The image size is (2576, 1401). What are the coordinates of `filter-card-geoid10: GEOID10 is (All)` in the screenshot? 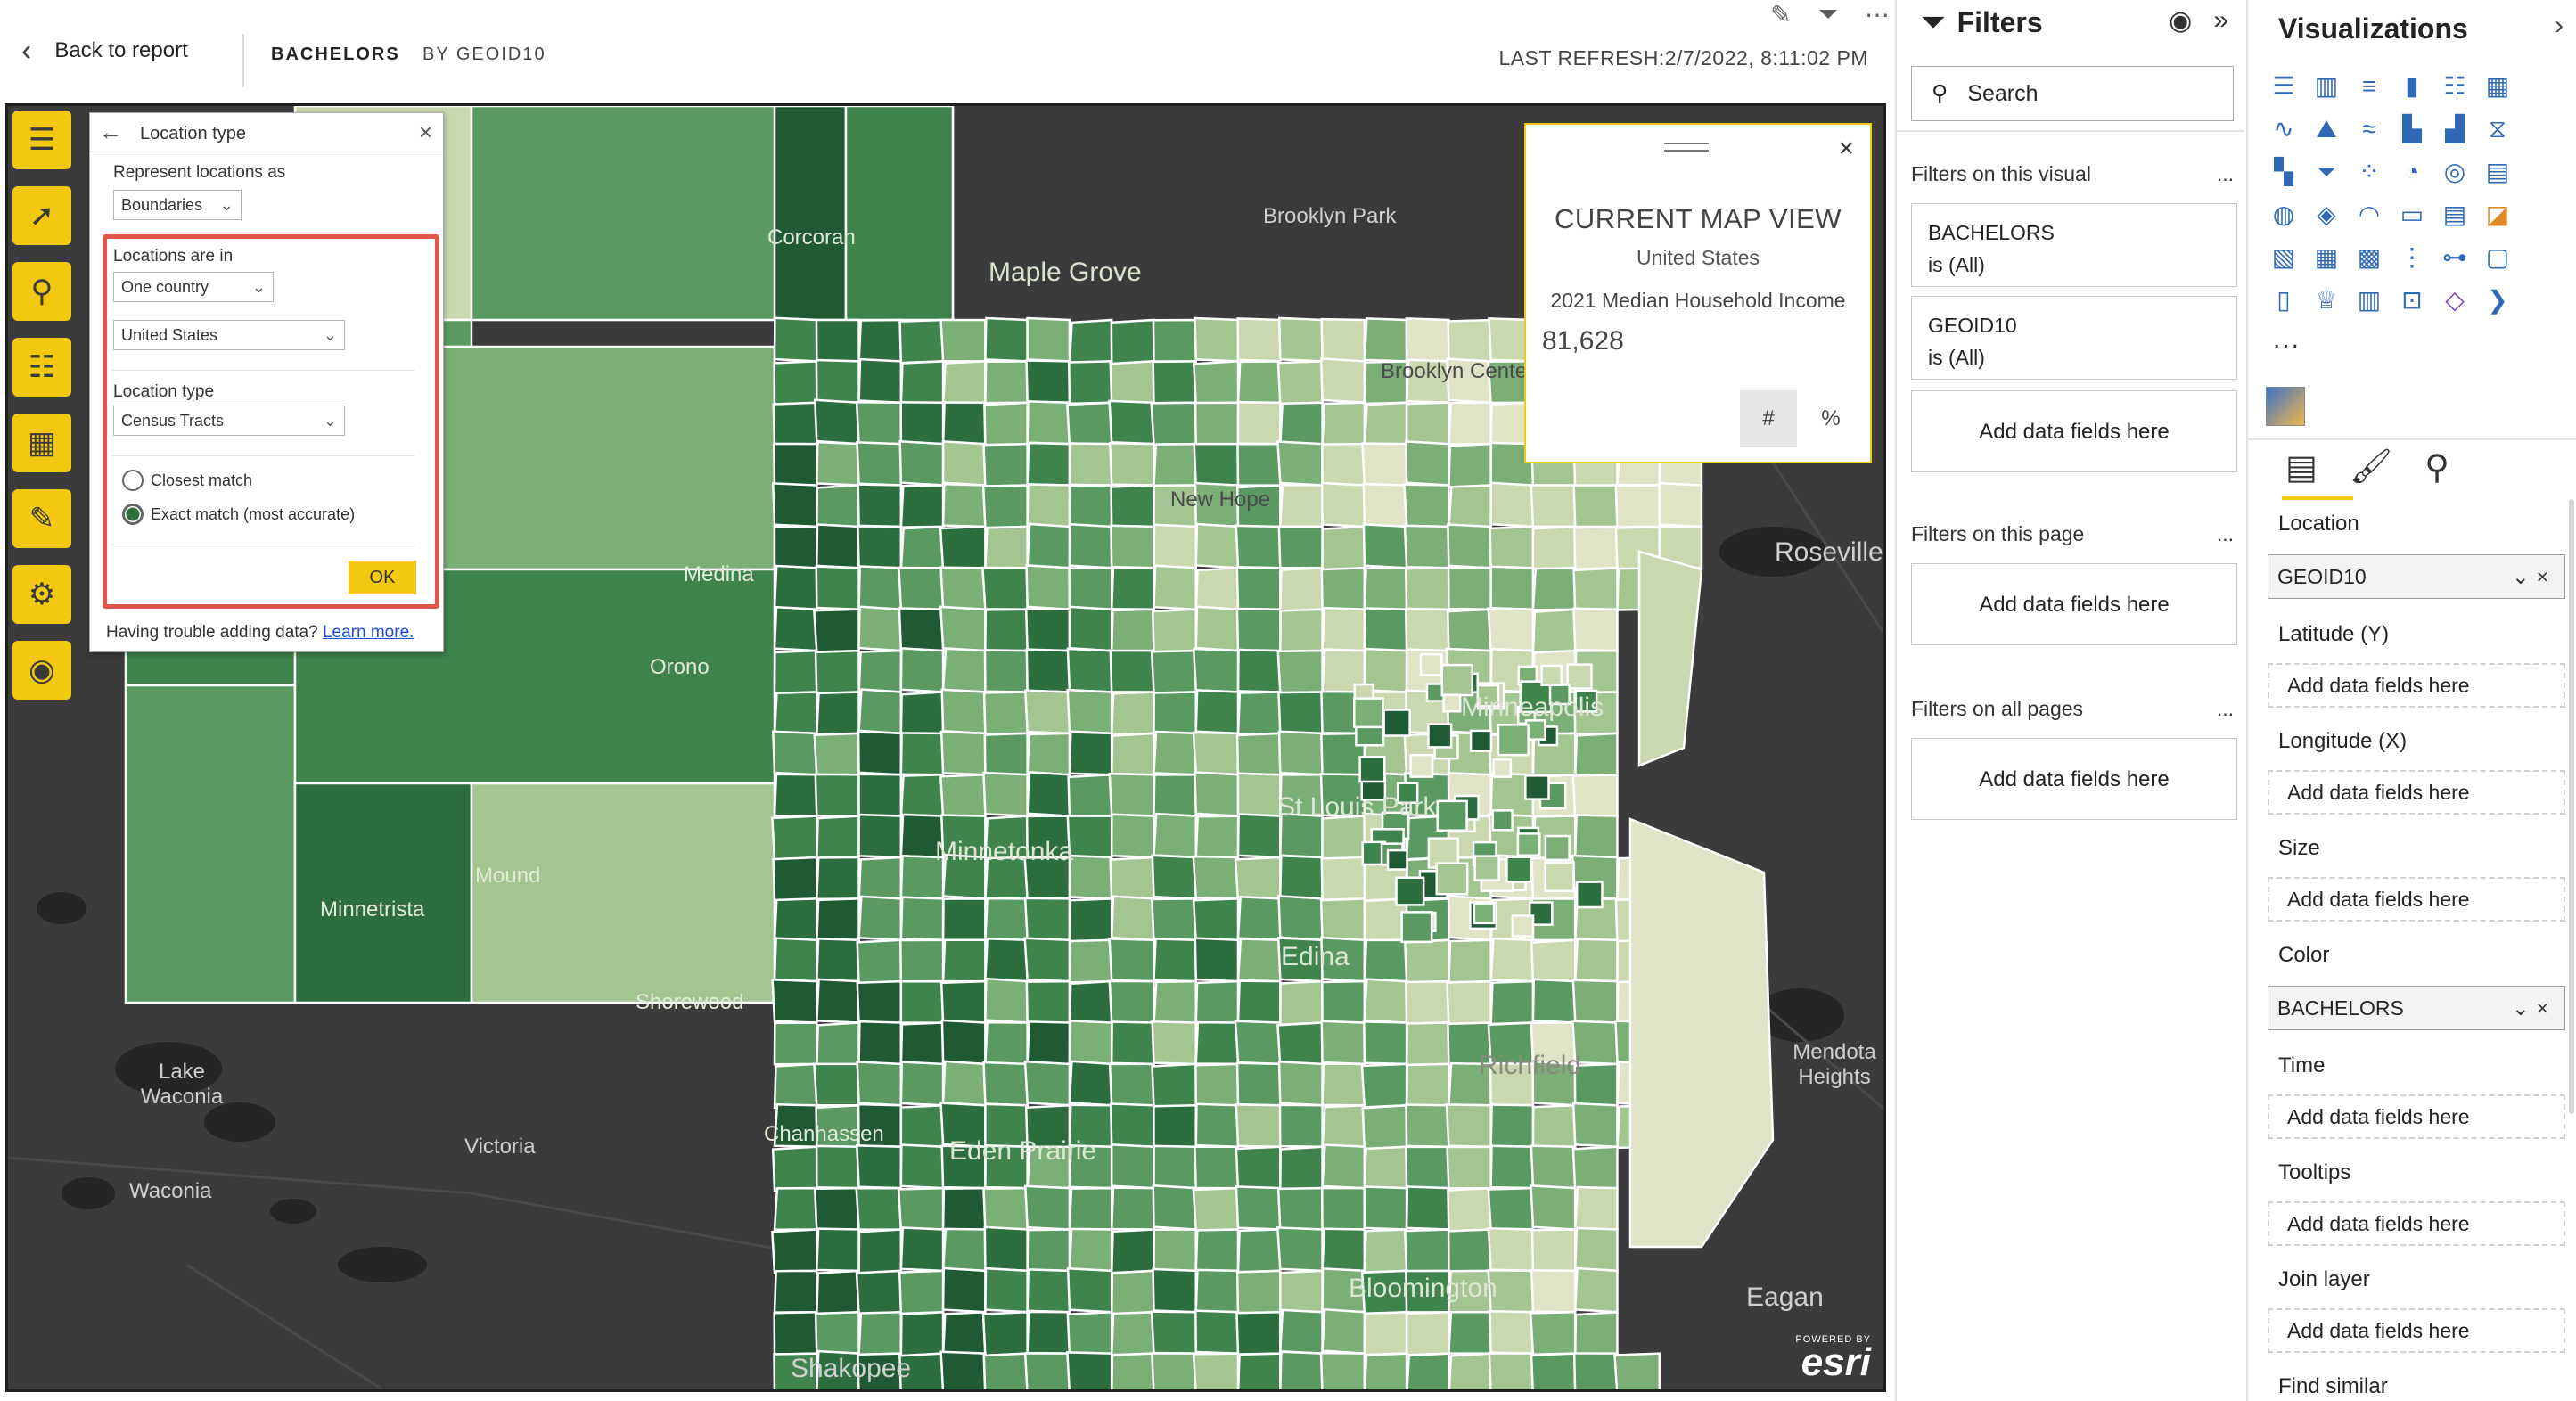 It's located at (2074, 338).